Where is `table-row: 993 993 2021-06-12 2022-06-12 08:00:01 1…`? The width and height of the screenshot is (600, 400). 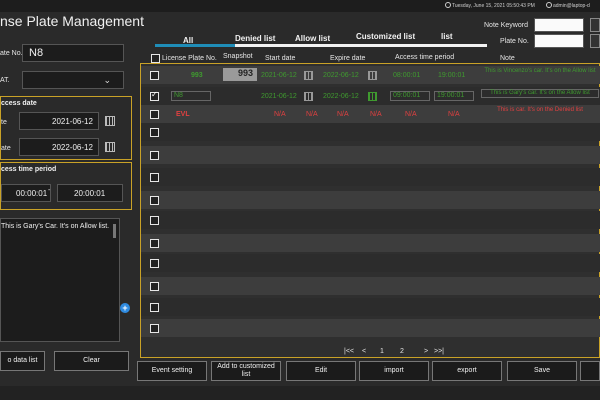 table-row: 993 993 2021-06-12 2022-06-12 08:00:01 1… is located at coordinates (370, 75).